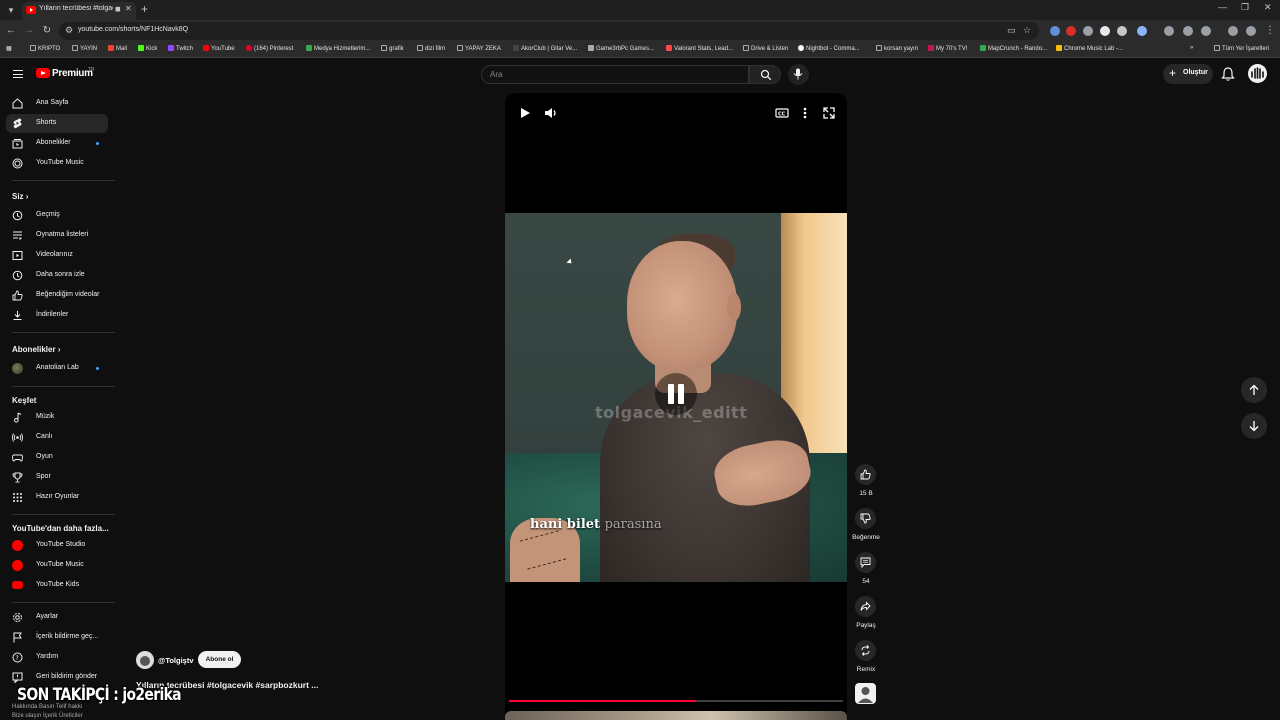 Image resolution: width=1280 pixels, height=720 pixels. What do you see at coordinates (118, 9) in the screenshot?
I see `tab-audio-icon: ◼` at bounding box center [118, 9].